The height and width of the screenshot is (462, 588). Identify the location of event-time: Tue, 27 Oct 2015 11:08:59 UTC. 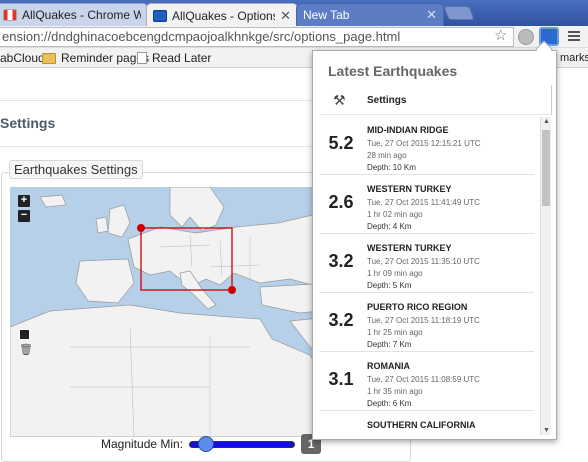
(423, 379).